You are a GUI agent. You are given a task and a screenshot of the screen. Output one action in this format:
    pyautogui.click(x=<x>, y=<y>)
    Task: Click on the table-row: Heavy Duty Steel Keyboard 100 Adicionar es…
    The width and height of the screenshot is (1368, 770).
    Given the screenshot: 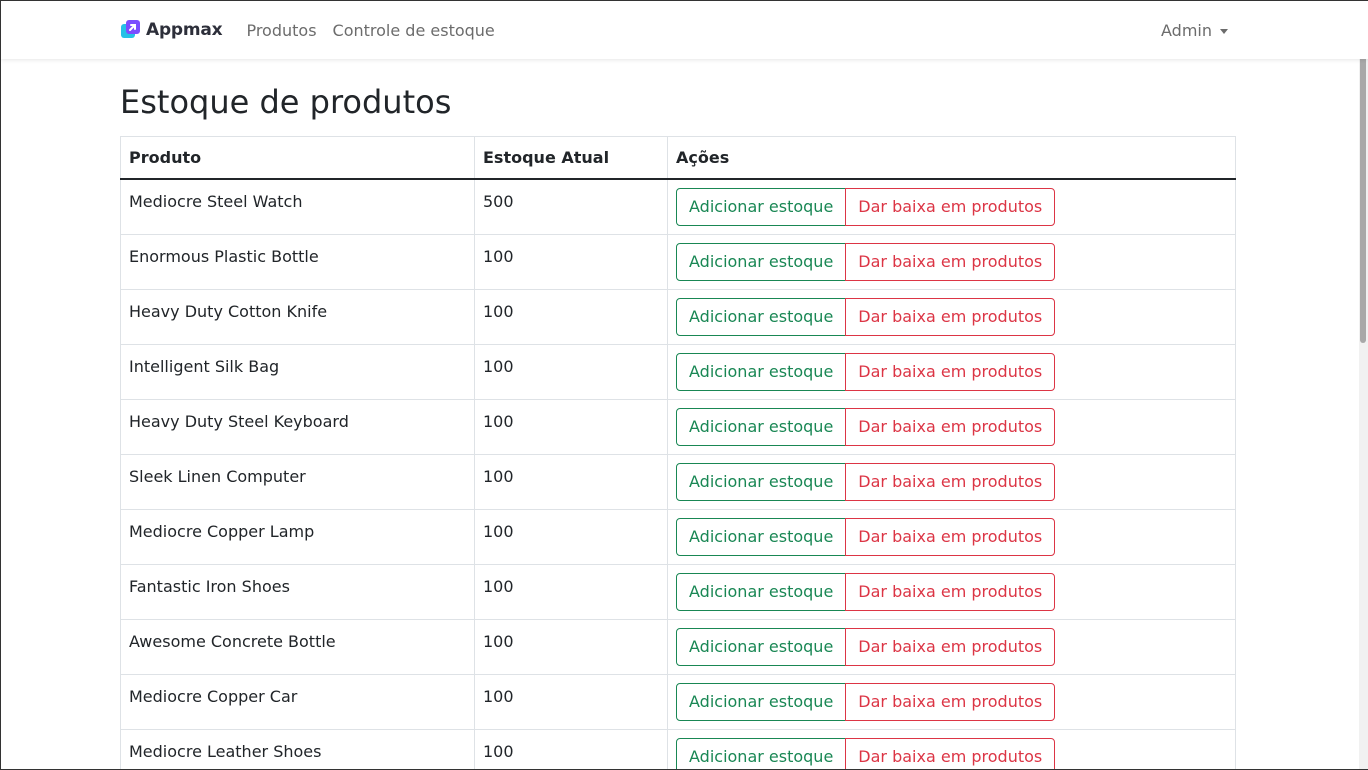 What is the action you would take?
    pyautogui.click(x=678, y=426)
    